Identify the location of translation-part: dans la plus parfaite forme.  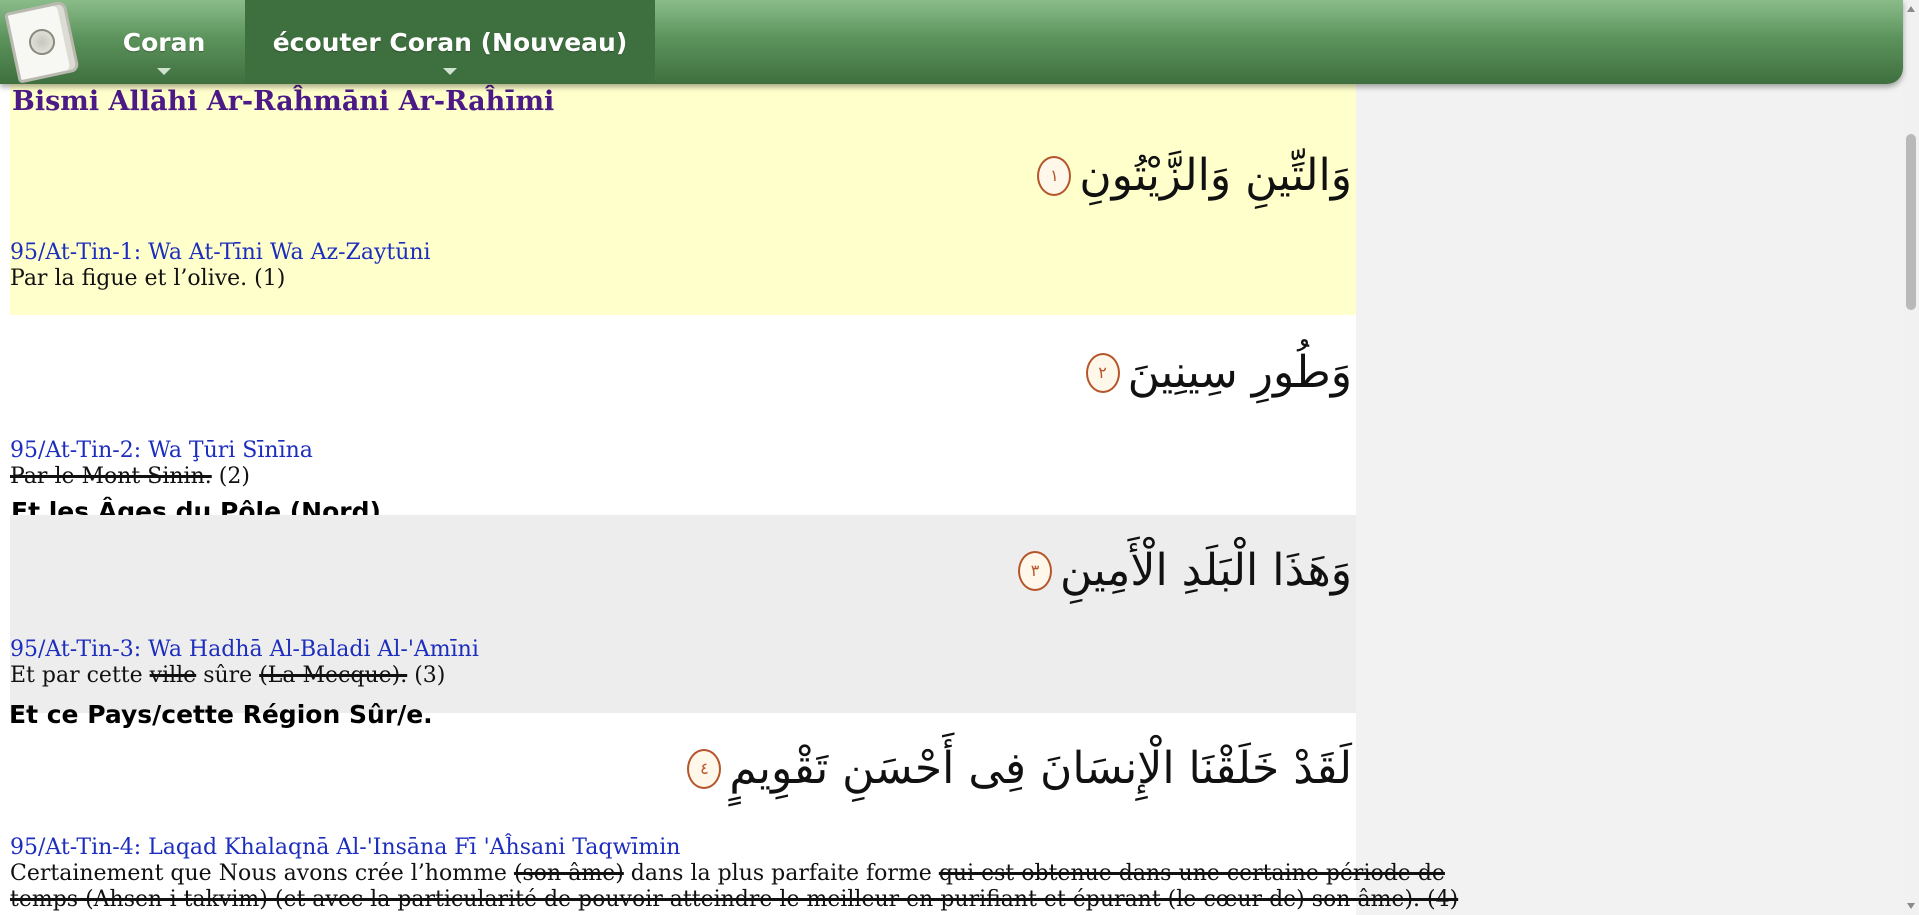
(781, 873).